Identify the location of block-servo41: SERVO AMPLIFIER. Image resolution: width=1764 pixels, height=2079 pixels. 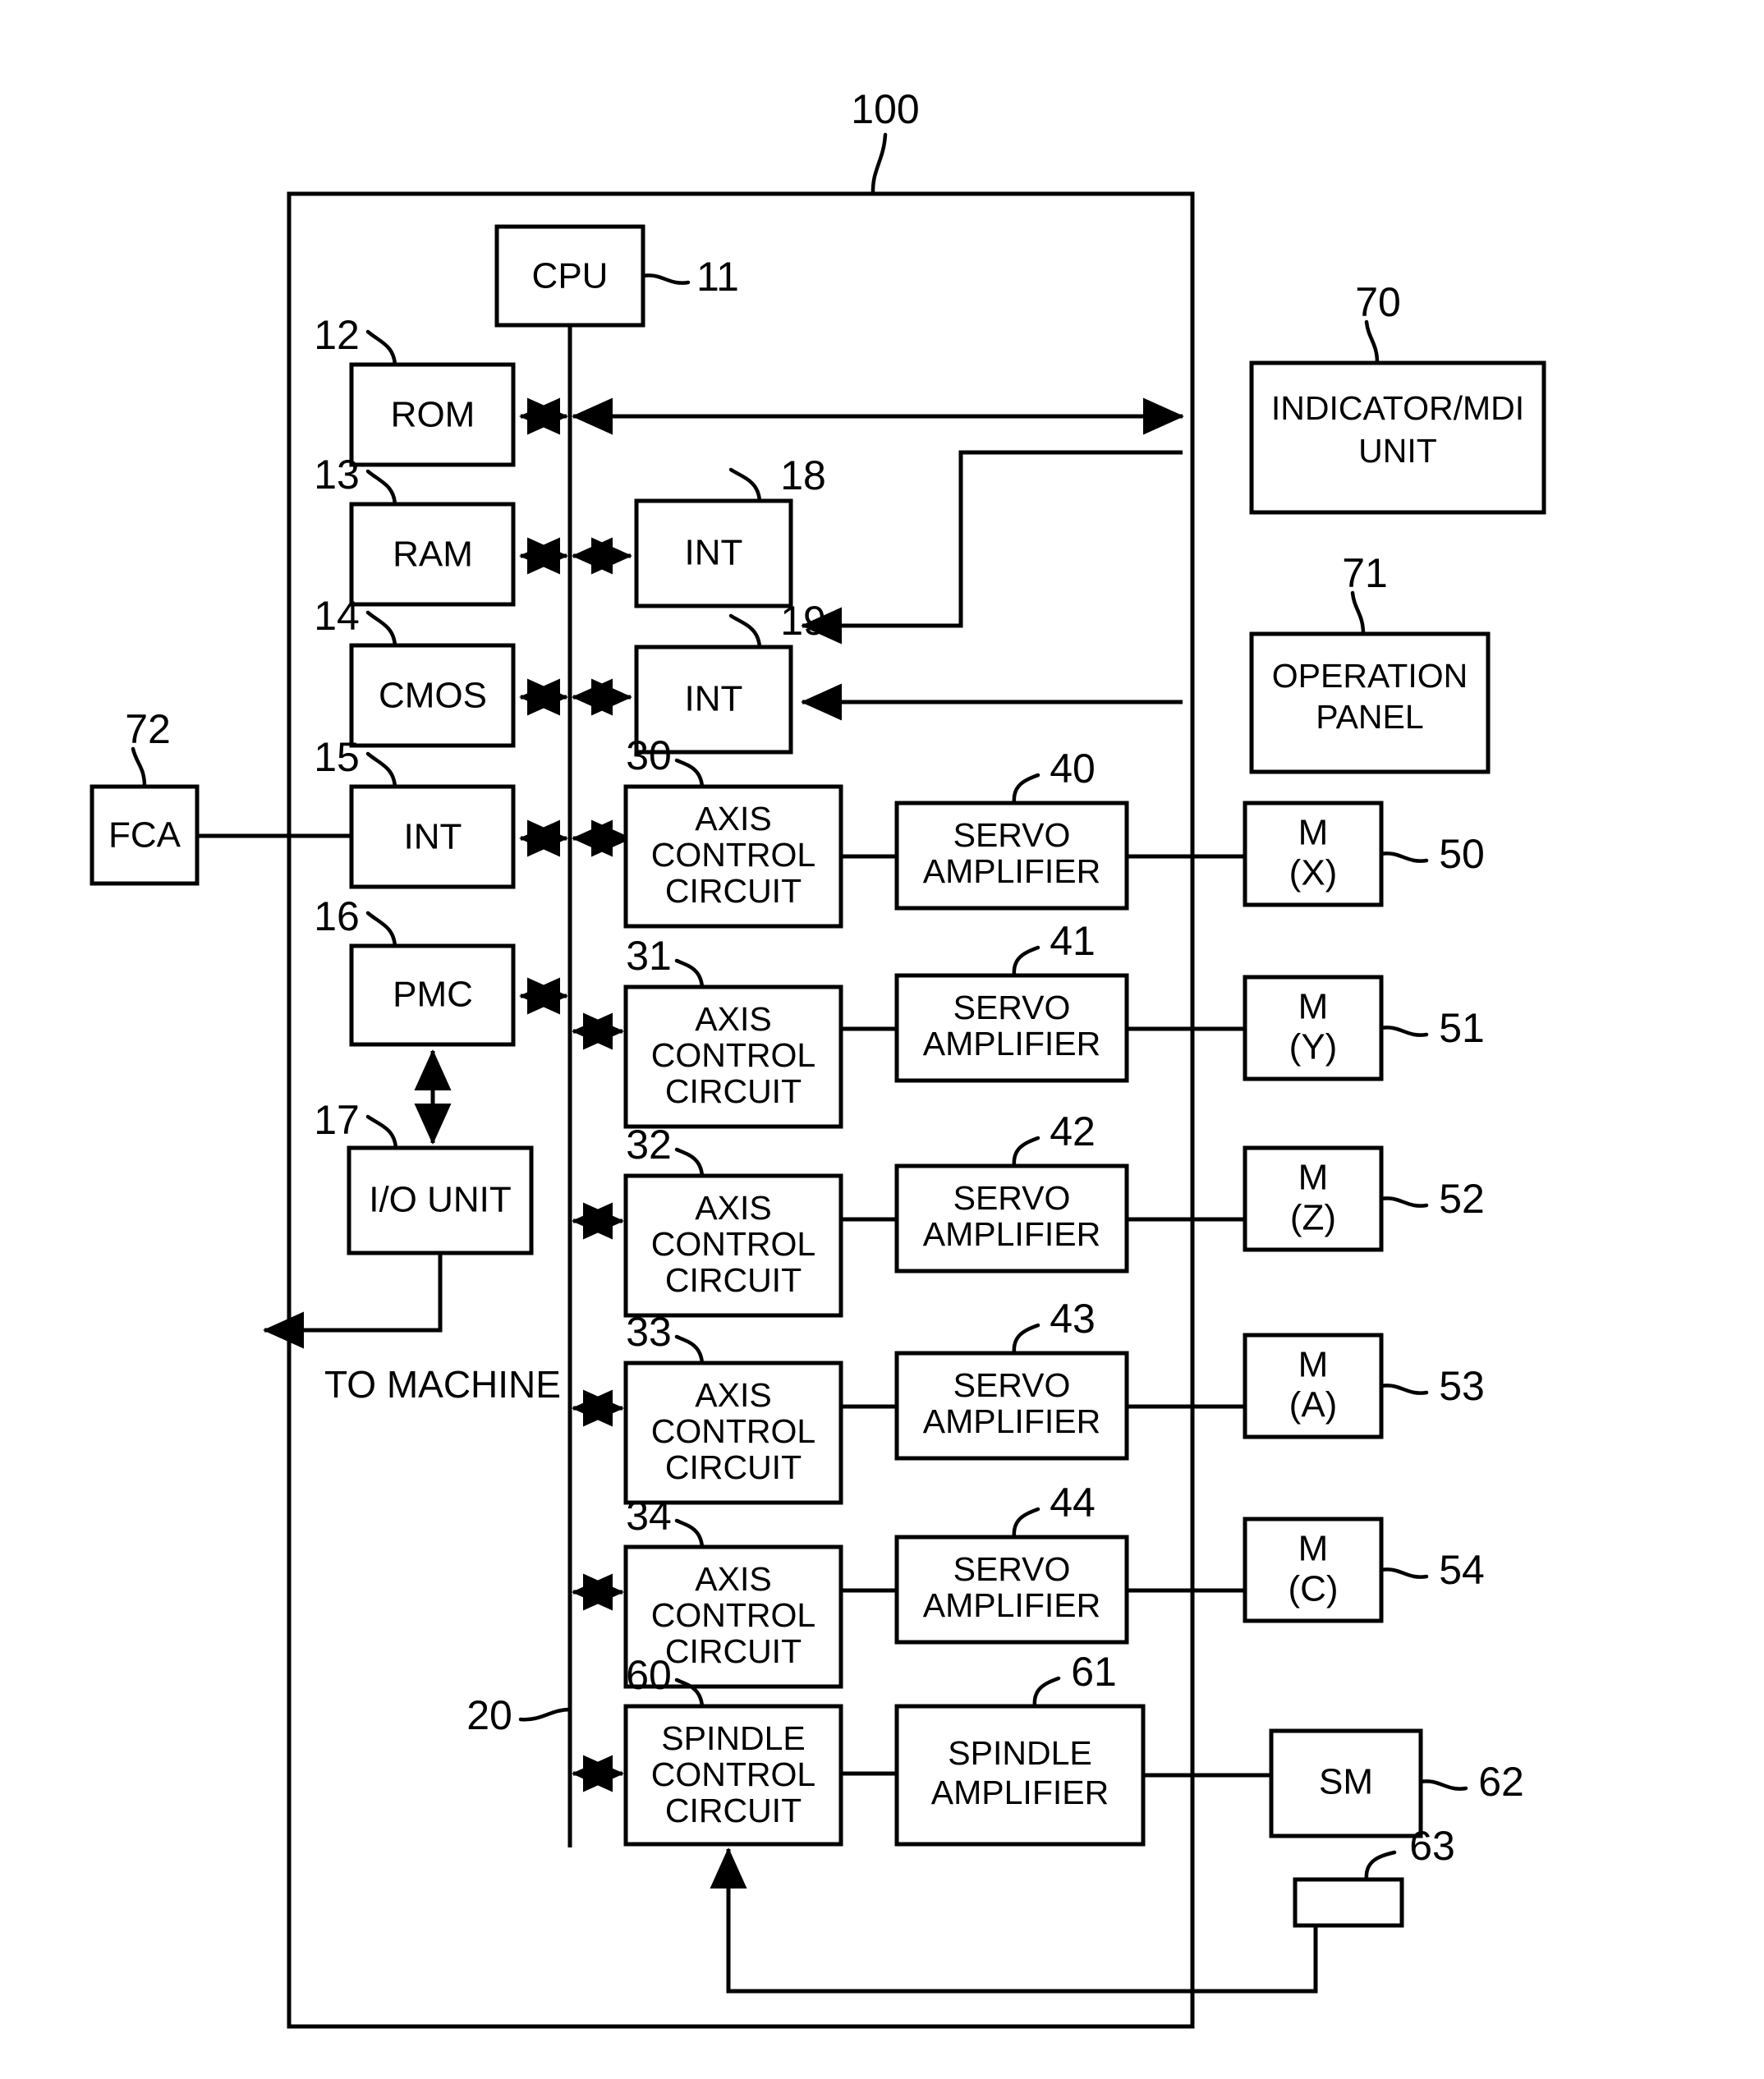
(1011, 1028).